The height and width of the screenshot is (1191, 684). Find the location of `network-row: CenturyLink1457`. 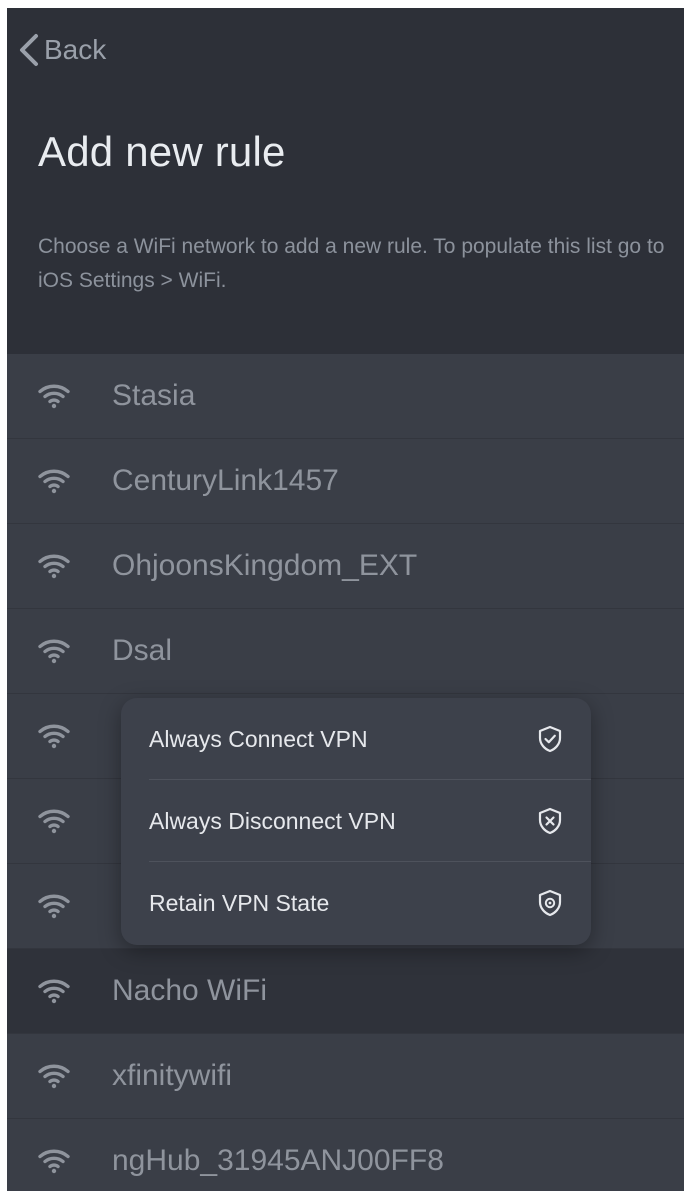

network-row: CenturyLink1457 is located at coordinates (345, 481).